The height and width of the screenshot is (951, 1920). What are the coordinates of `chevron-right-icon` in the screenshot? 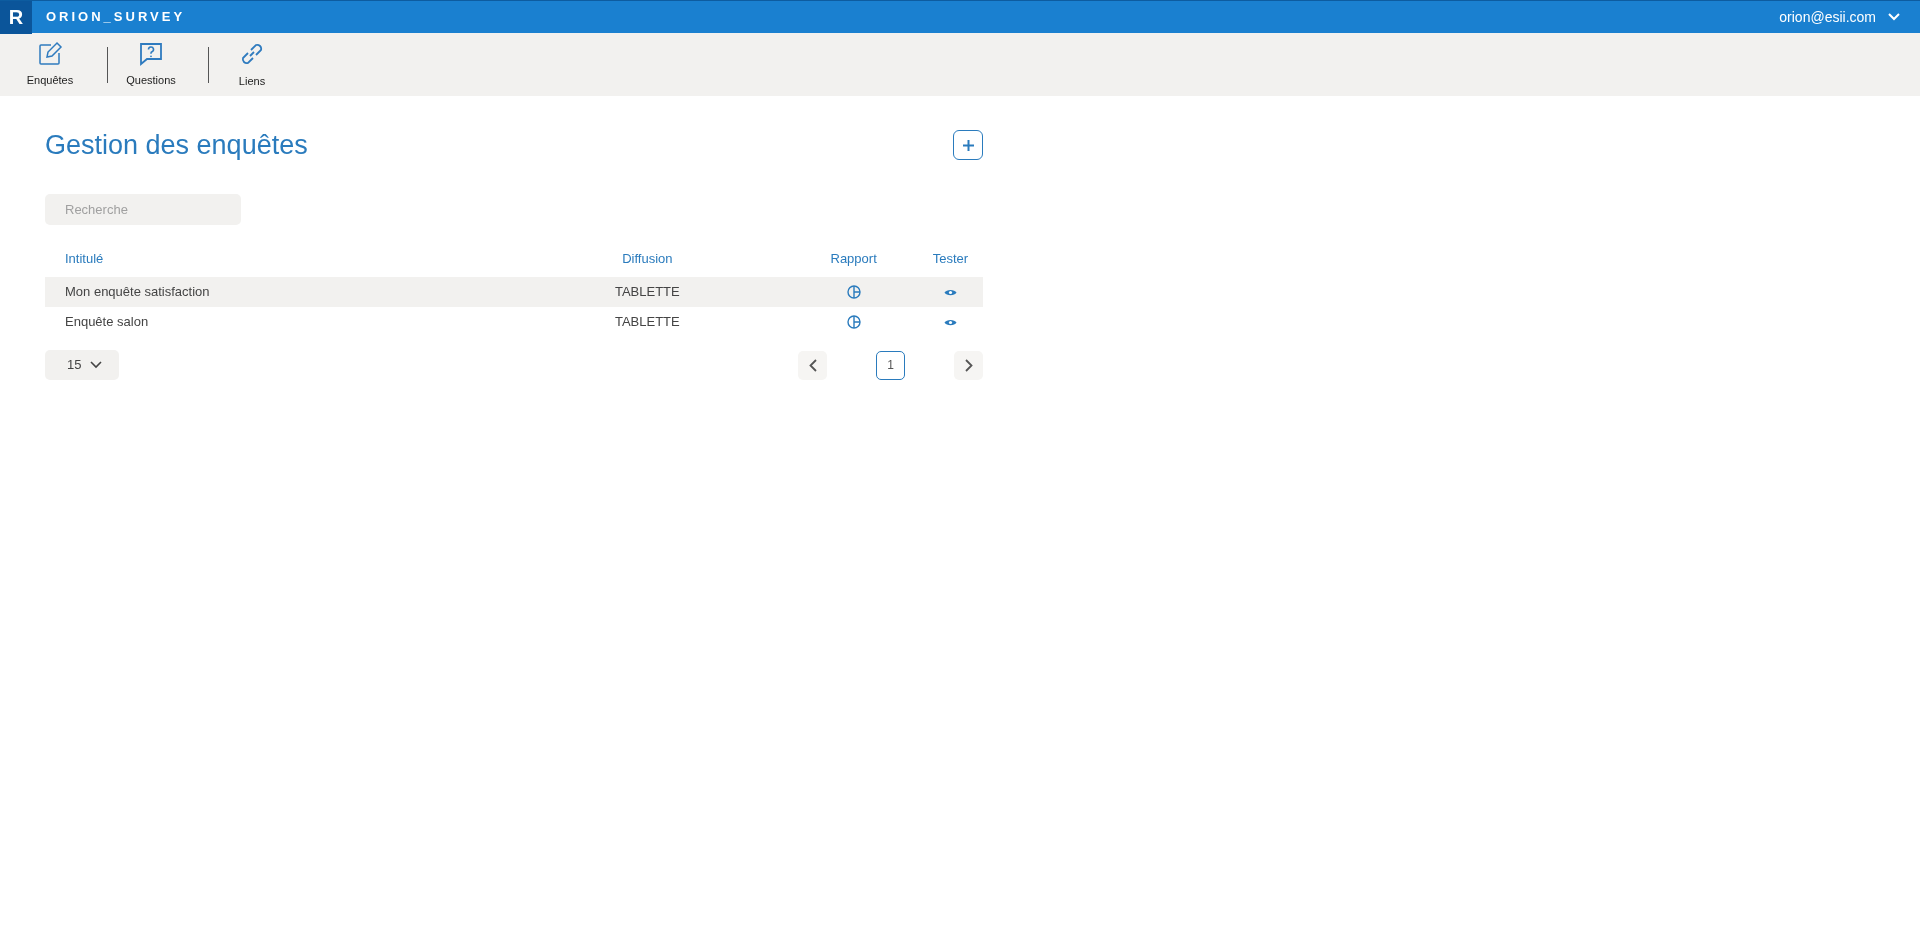 It's located at (968, 365).